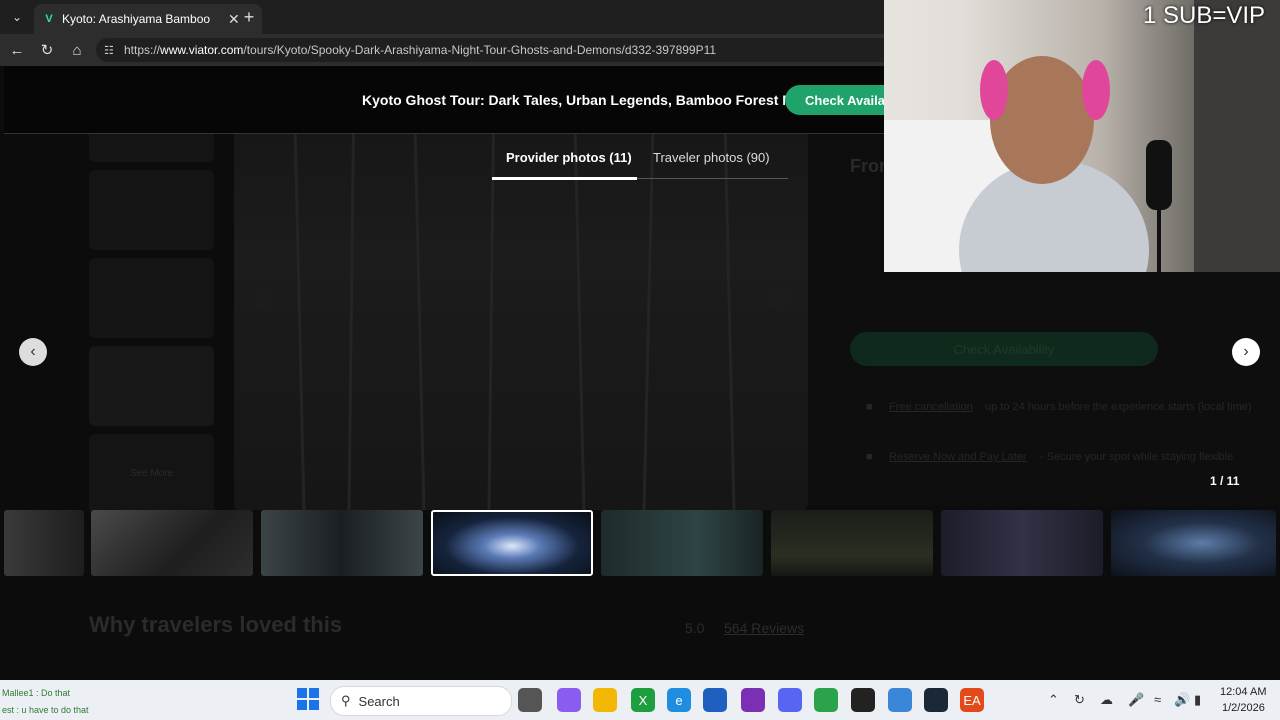  I want to click on copilot-icon, so click(569, 700).